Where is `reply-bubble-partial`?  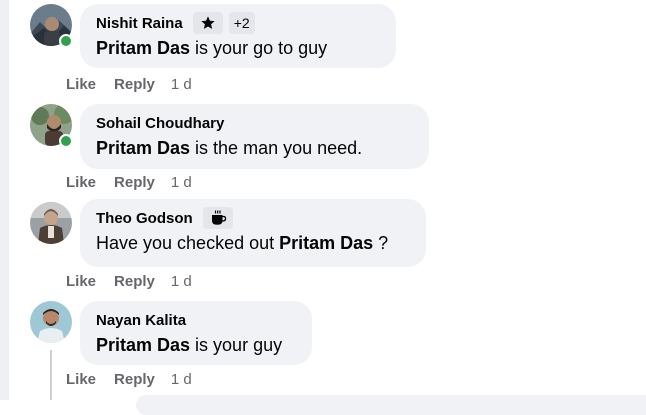 reply-bubble-partial is located at coordinates (391, 405).